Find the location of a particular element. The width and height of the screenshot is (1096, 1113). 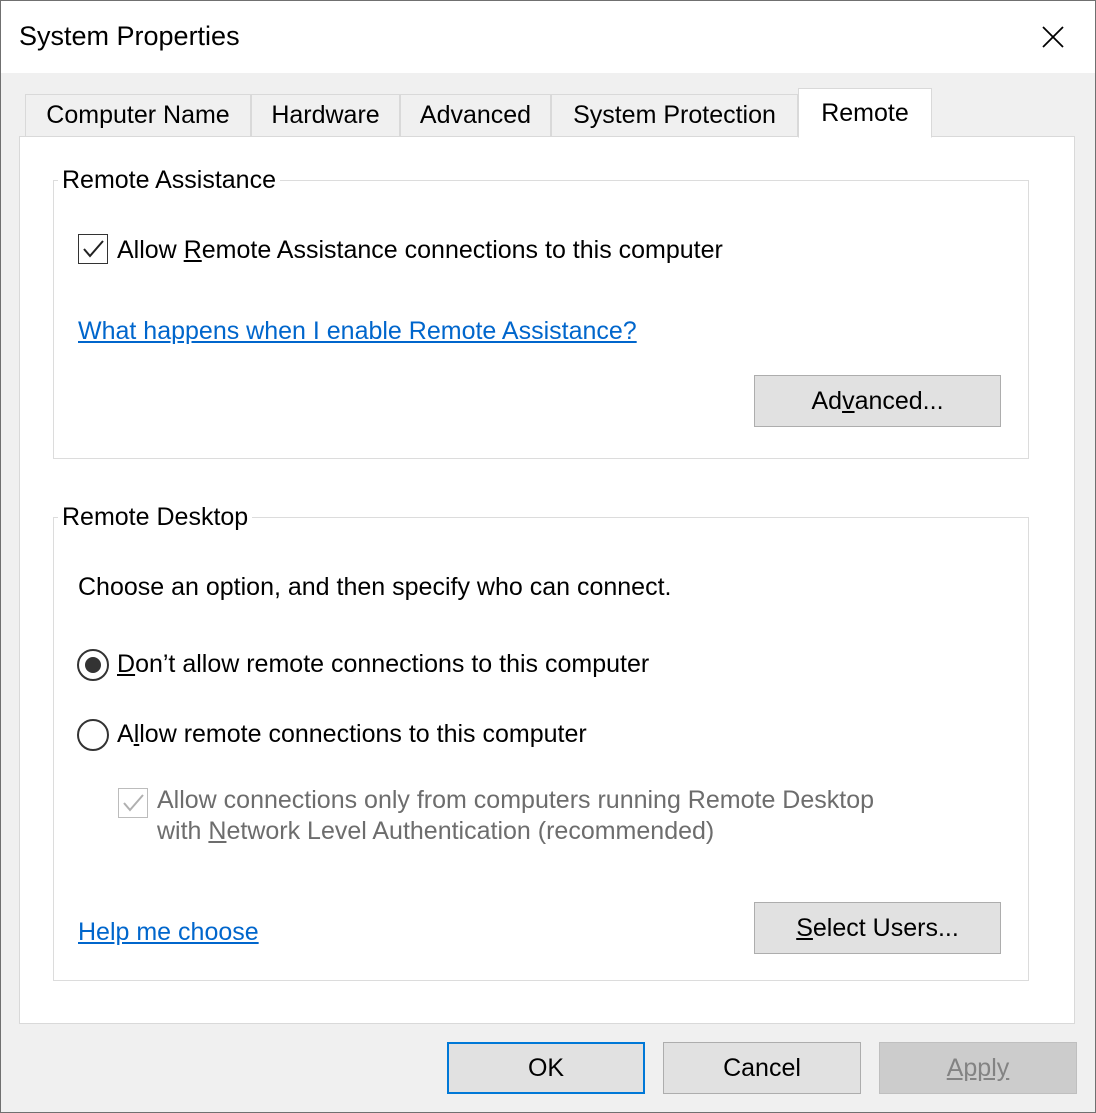

remote-assistance-group-label: Remote Assistance is located at coordinates (169, 180).